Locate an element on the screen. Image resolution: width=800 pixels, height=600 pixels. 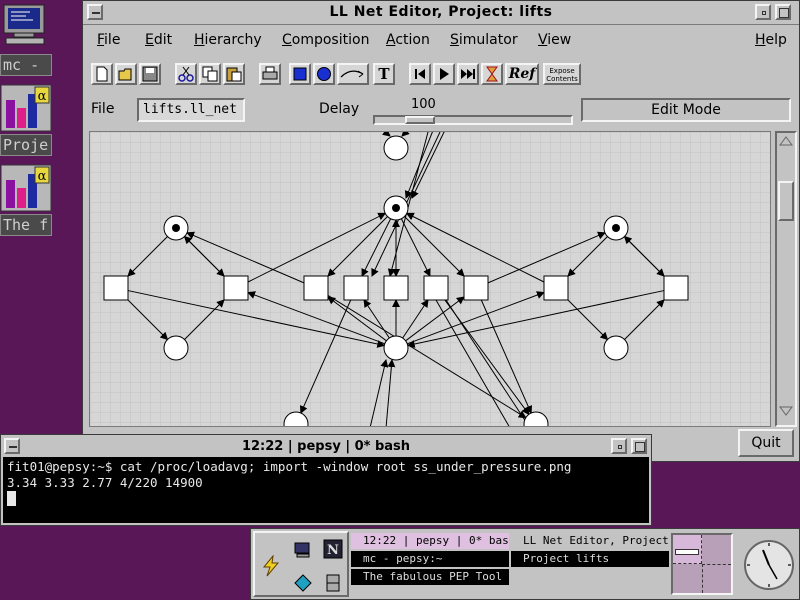
terminal-title: 12:22 | pepsy | 0* bash is located at coordinates (326, 446).